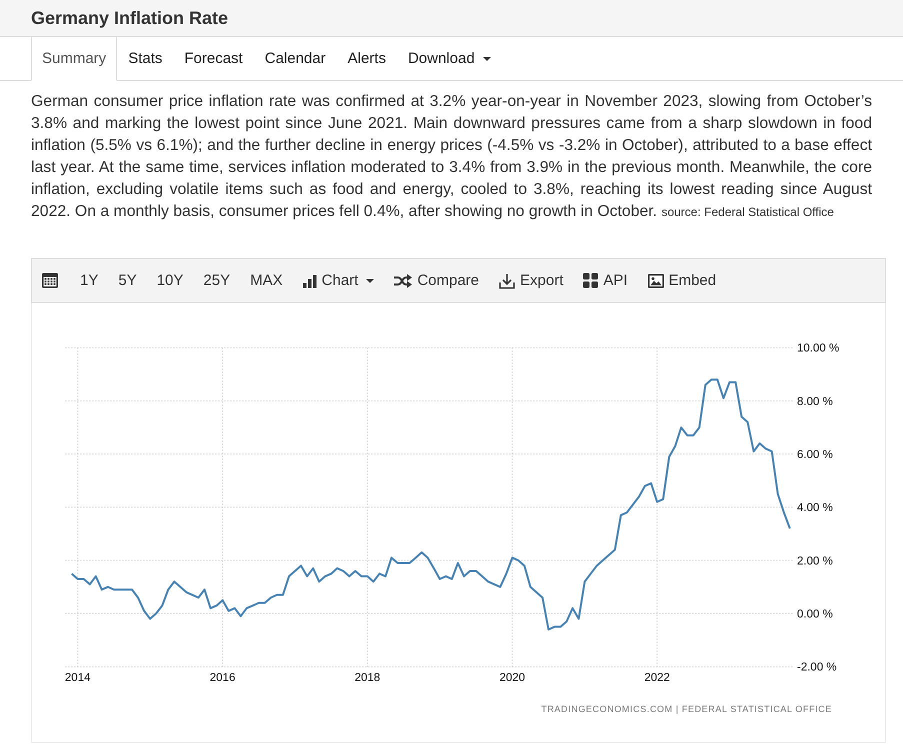 The height and width of the screenshot is (751, 903). What do you see at coordinates (223, 678) in the screenshot?
I see `x-axis-label: 2016` at bounding box center [223, 678].